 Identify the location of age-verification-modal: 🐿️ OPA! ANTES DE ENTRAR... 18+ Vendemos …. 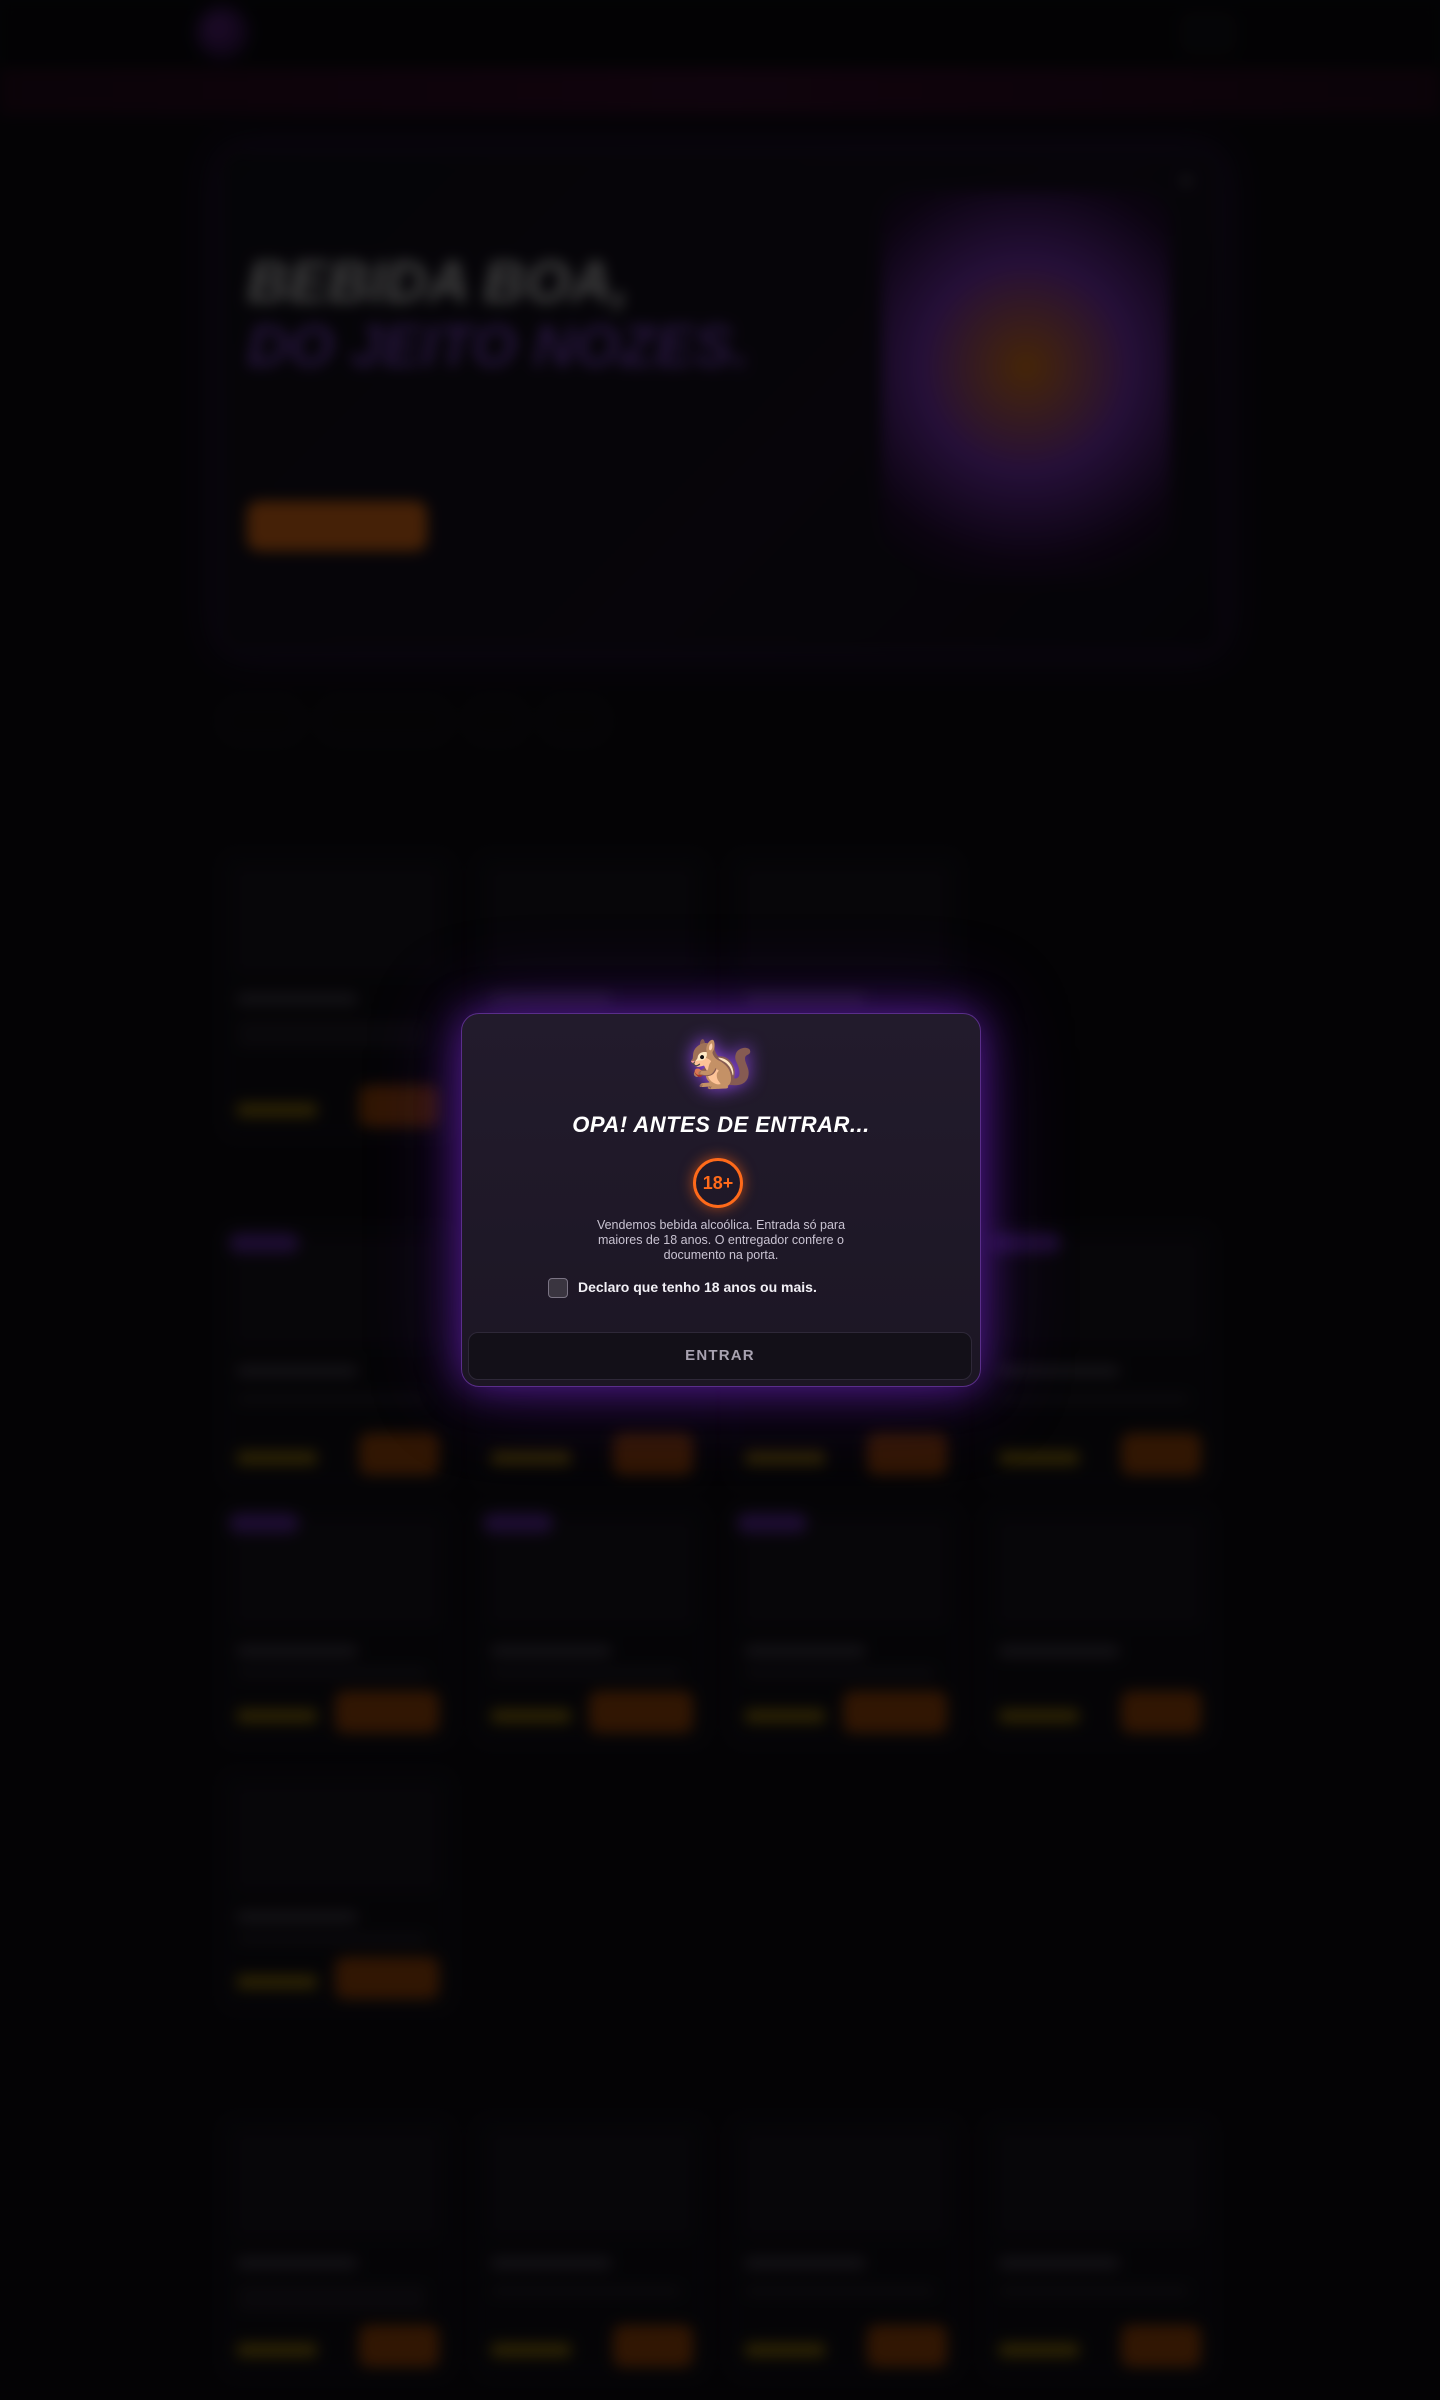
(721, 1200).